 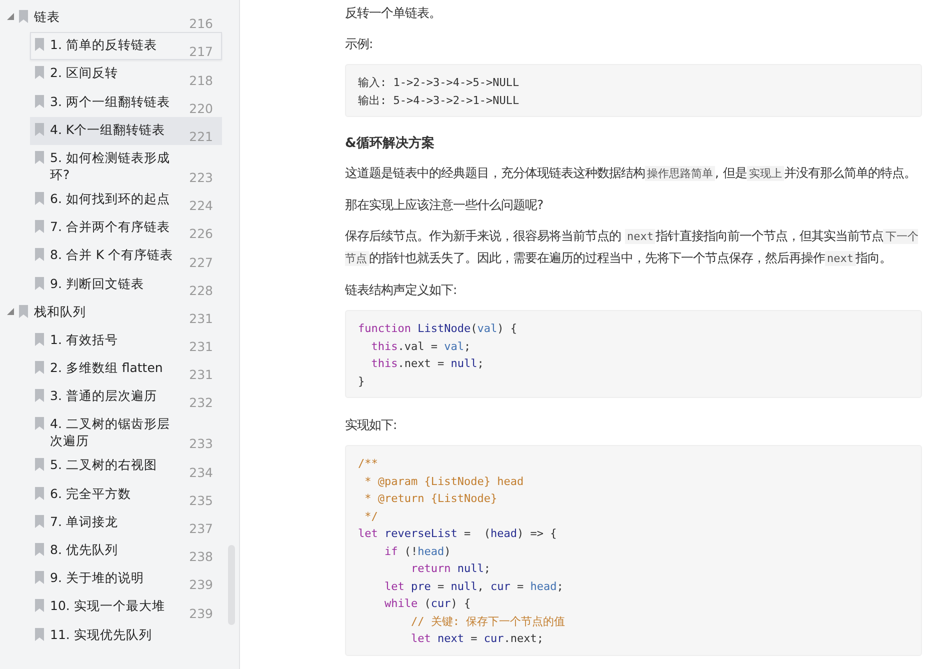 What do you see at coordinates (126, 636) in the screenshot?
I see `outline-item: 11. 实现优先队列` at bounding box center [126, 636].